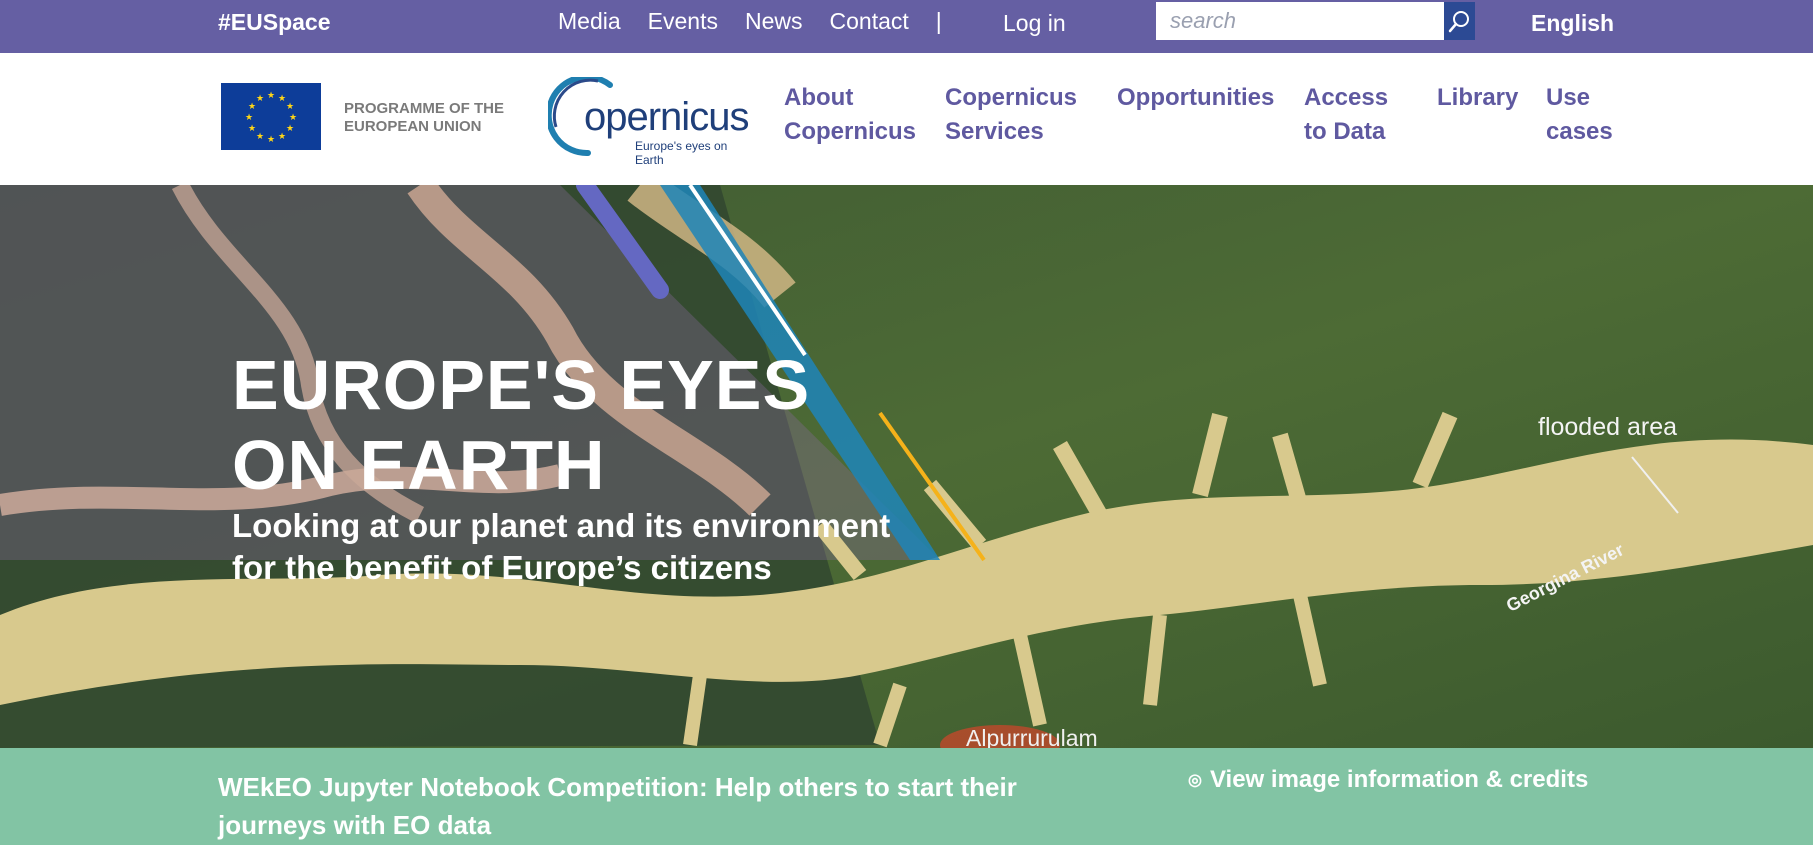 The width and height of the screenshot is (1813, 845). What do you see at coordinates (683, 21) in the screenshot?
I see `events-link: Events` at bounding box center [683, 21].